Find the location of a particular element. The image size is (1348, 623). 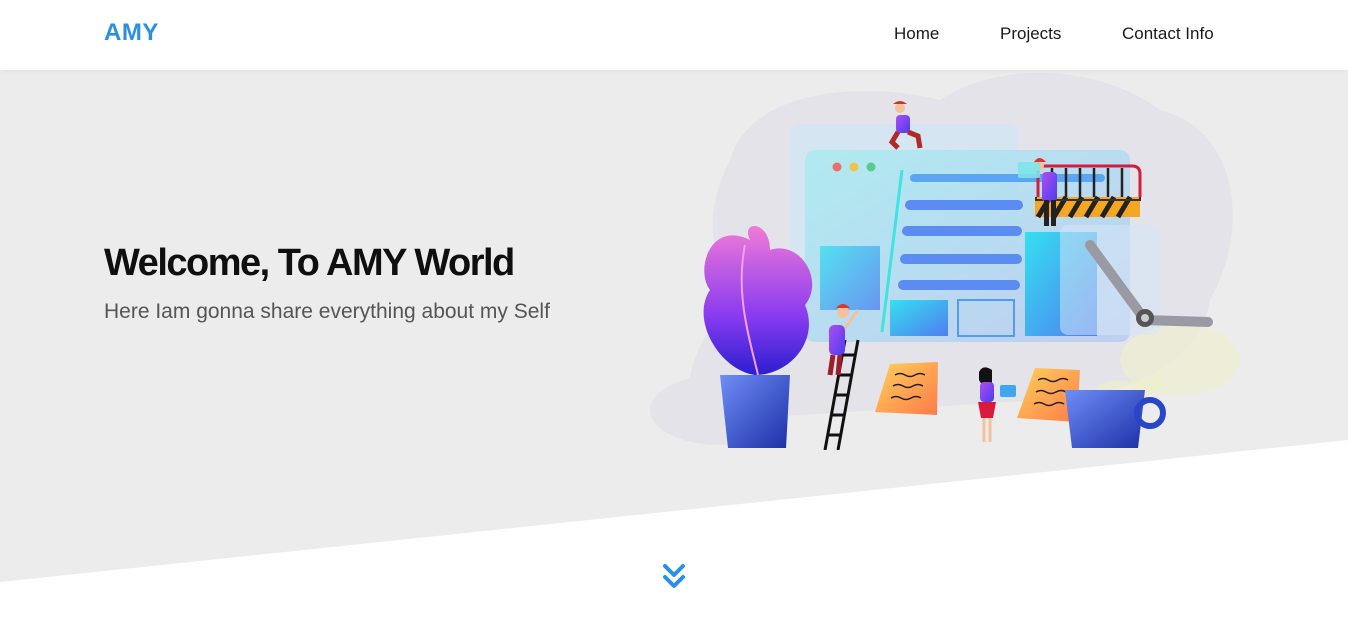

hero-title: Welcome, To AMY World is located at coordinates (309, 263).